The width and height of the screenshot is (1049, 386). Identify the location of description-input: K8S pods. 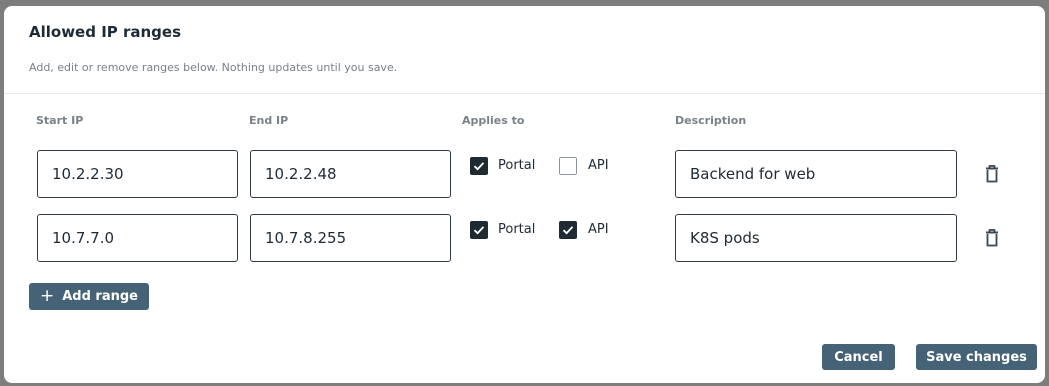
(816, 238).